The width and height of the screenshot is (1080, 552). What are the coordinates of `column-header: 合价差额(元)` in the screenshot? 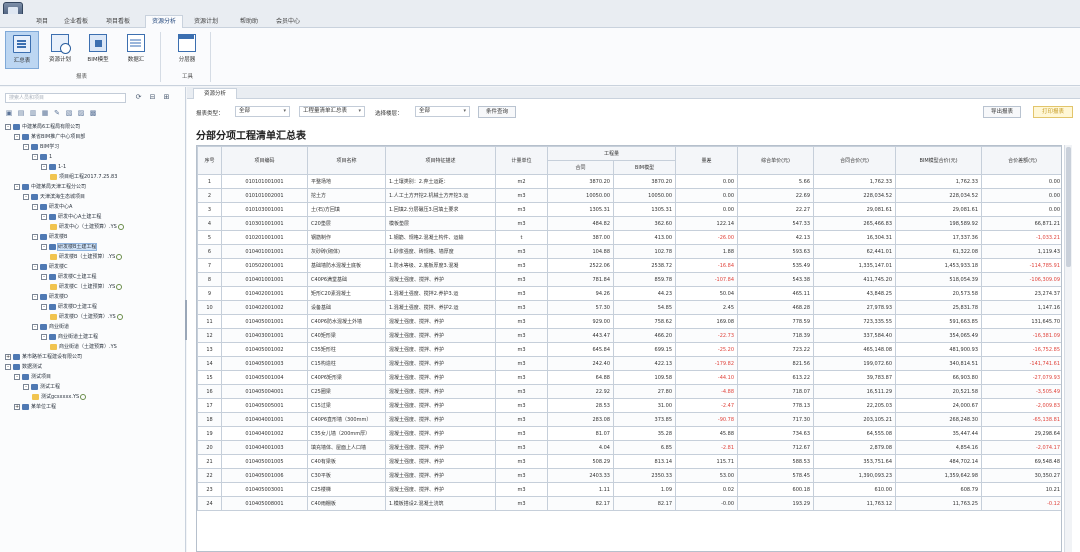 It's located at (1021, 160).